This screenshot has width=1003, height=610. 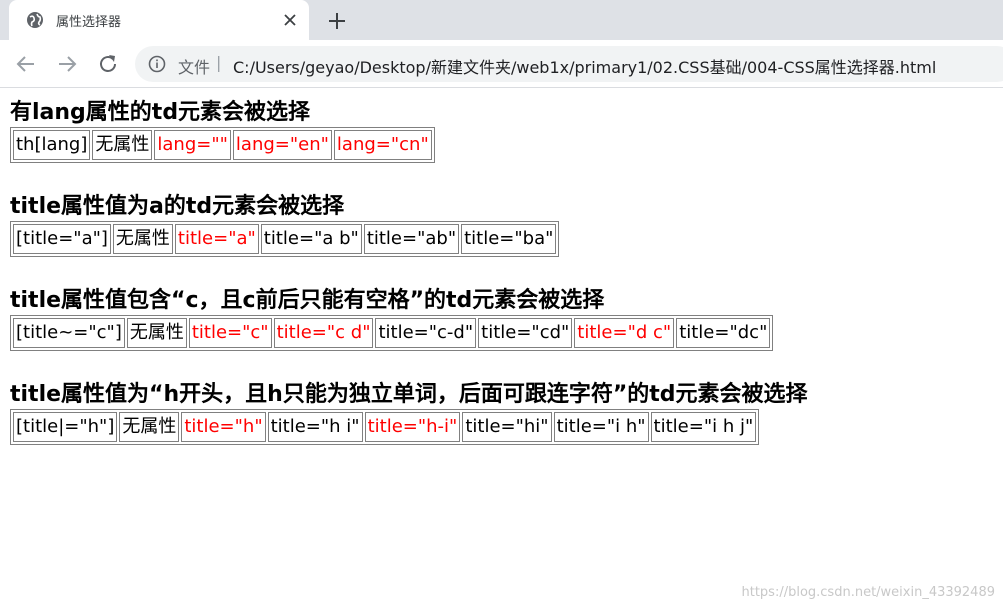 I want to click on table-cell: title="c-d", so click(x=426, y=333).